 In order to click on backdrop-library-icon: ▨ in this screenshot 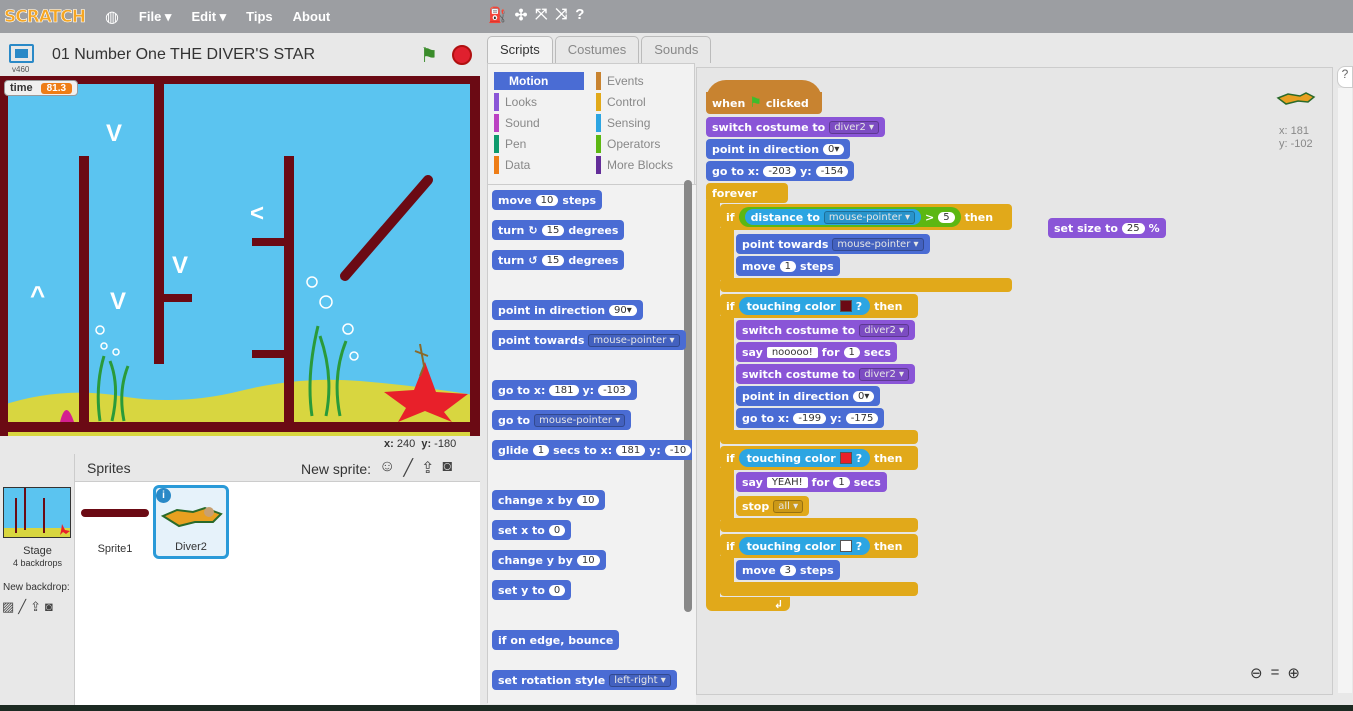, I will do `click(8, 607)`.